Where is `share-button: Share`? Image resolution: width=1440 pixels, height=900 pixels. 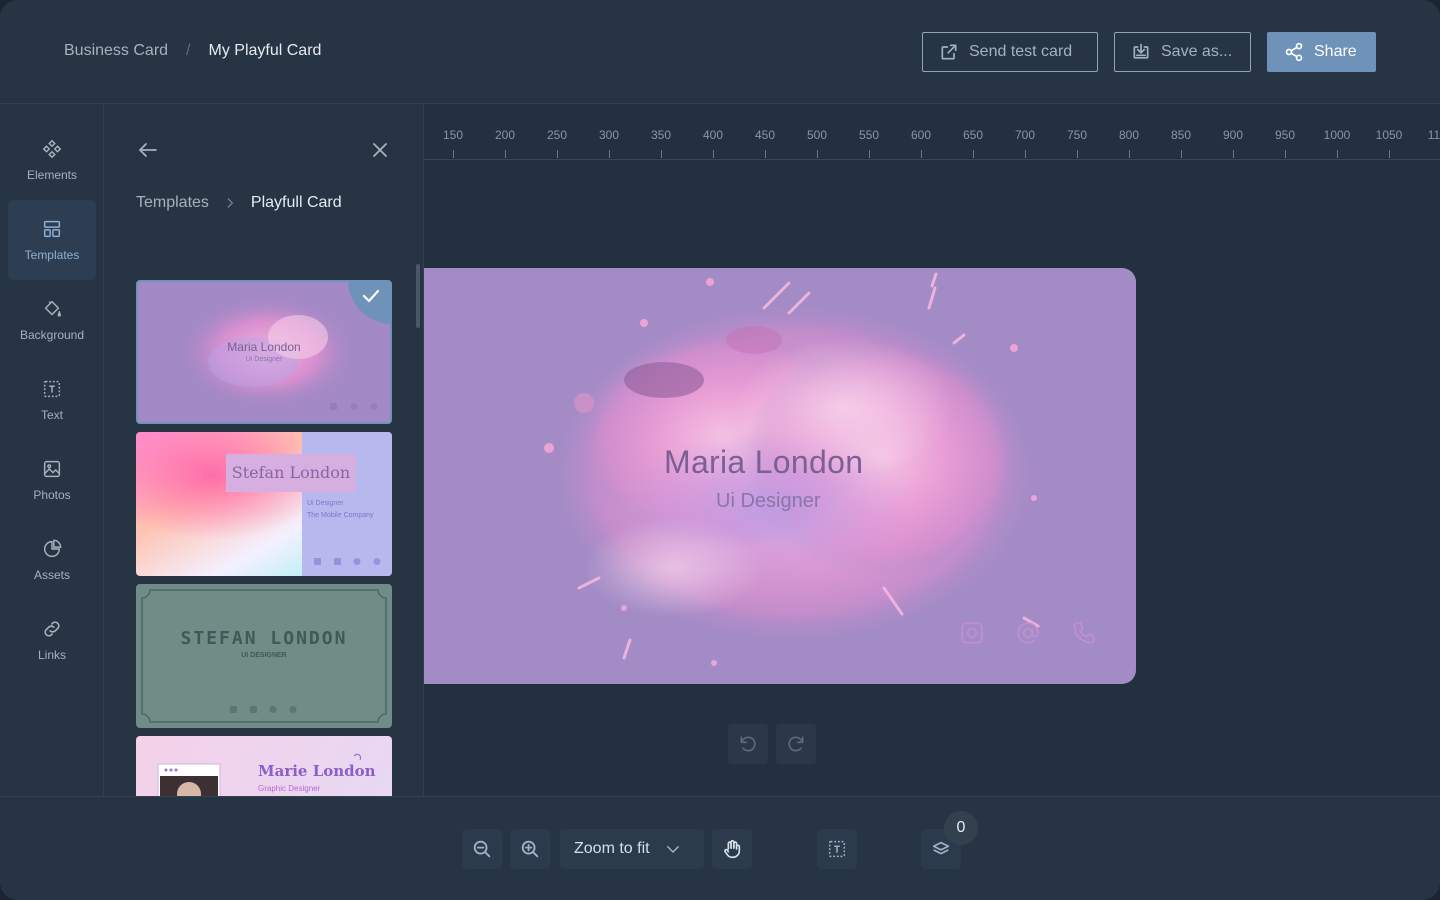
share-button: Share is located at coordinates (1321, 52).